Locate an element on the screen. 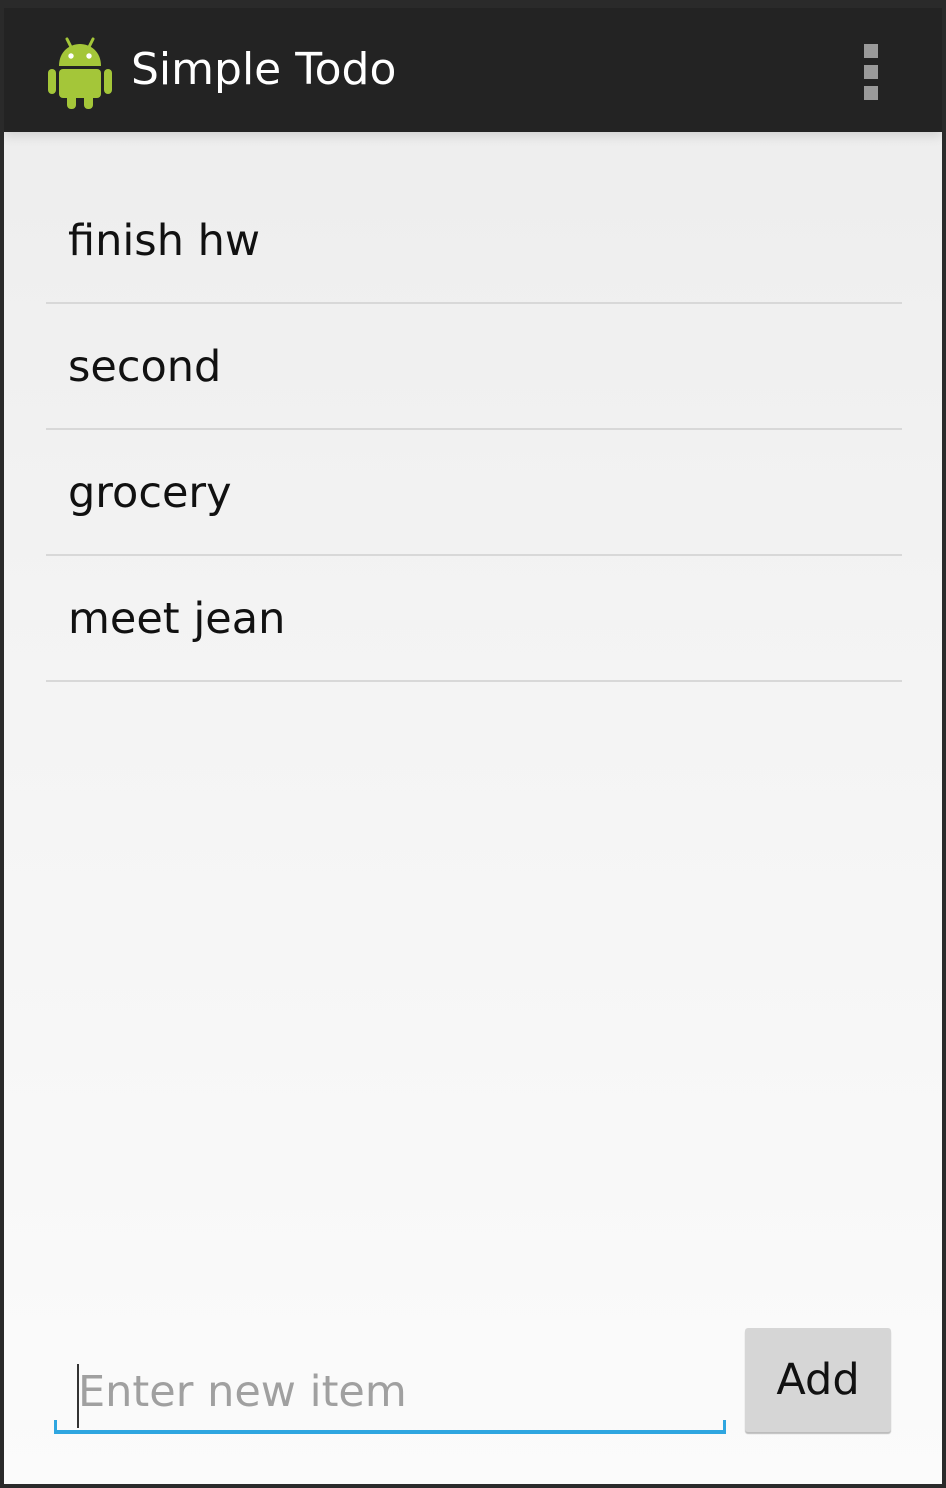 The height and width of the screenshot is (1488, 946). list-item: finish hw is located at coordinates (474, 241).